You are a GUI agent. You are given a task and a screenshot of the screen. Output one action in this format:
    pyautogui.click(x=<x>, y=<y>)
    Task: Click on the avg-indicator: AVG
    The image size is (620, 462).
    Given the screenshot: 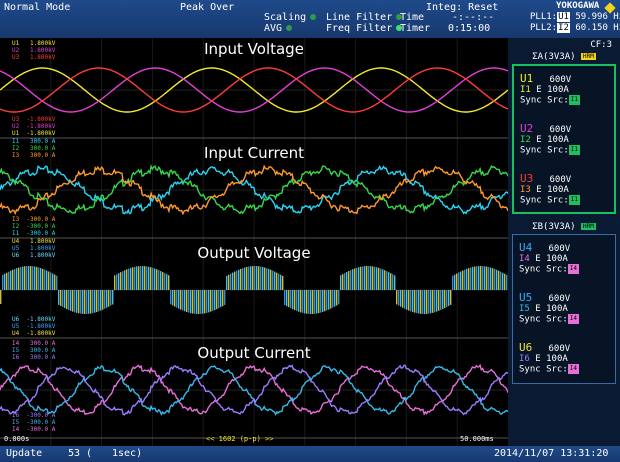 What is the action you would take?
    pyautogui.click(x=278, y=28)
    